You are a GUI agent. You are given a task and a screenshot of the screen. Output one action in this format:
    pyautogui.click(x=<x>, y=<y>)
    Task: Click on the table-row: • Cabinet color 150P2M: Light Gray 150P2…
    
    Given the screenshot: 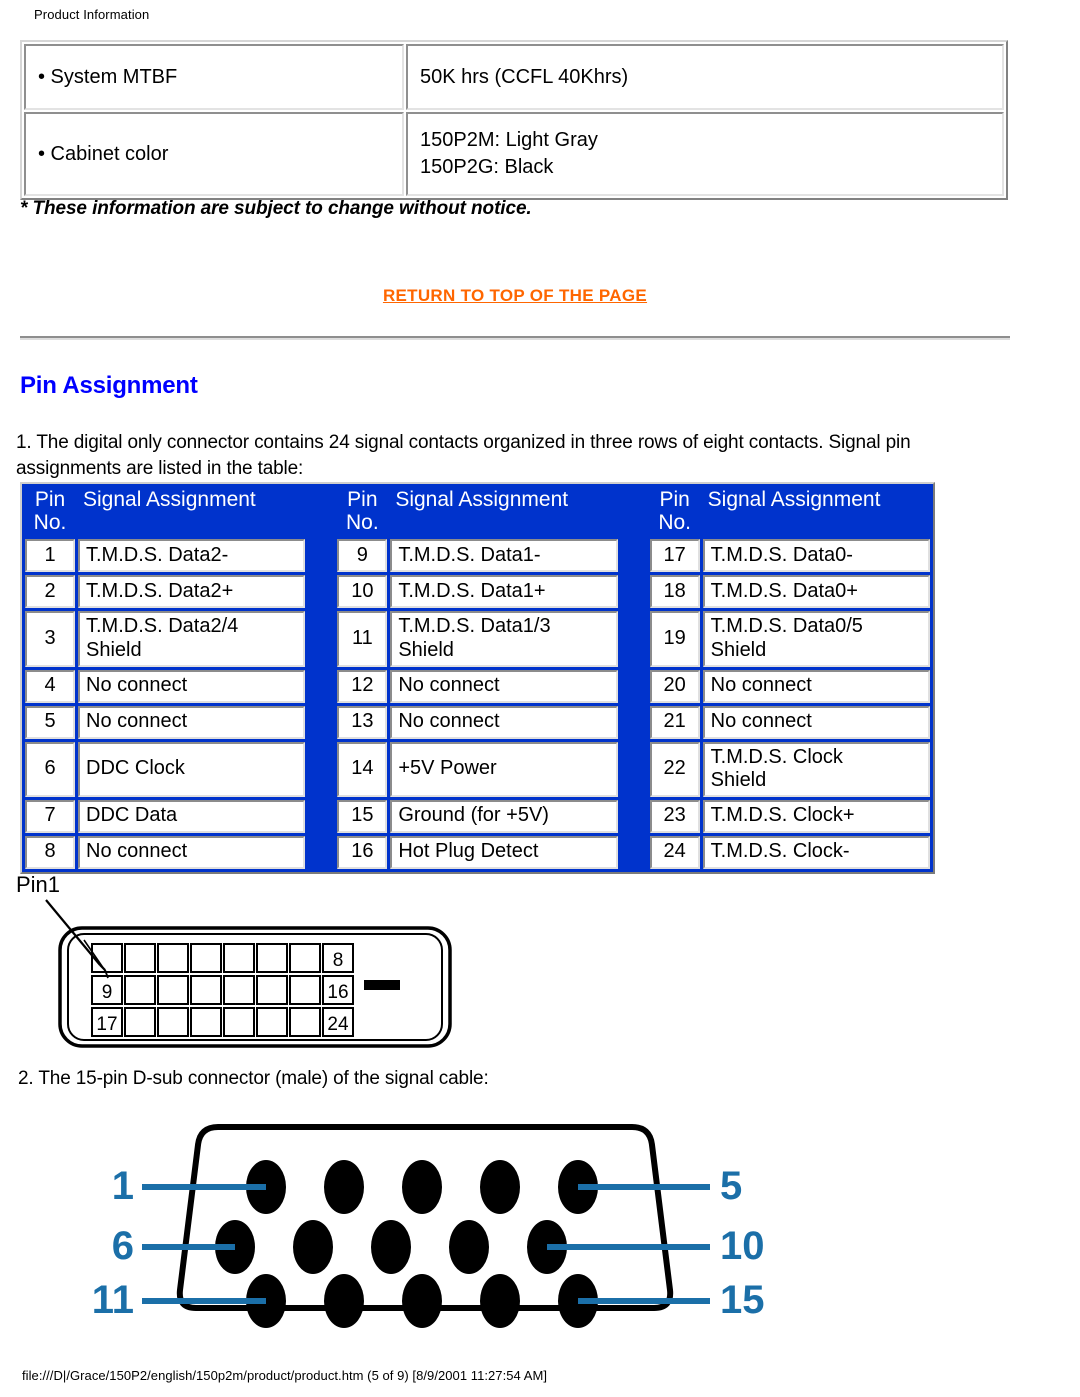 What is the action you would take?
    pyautogui.click(x=514, y=154)
    